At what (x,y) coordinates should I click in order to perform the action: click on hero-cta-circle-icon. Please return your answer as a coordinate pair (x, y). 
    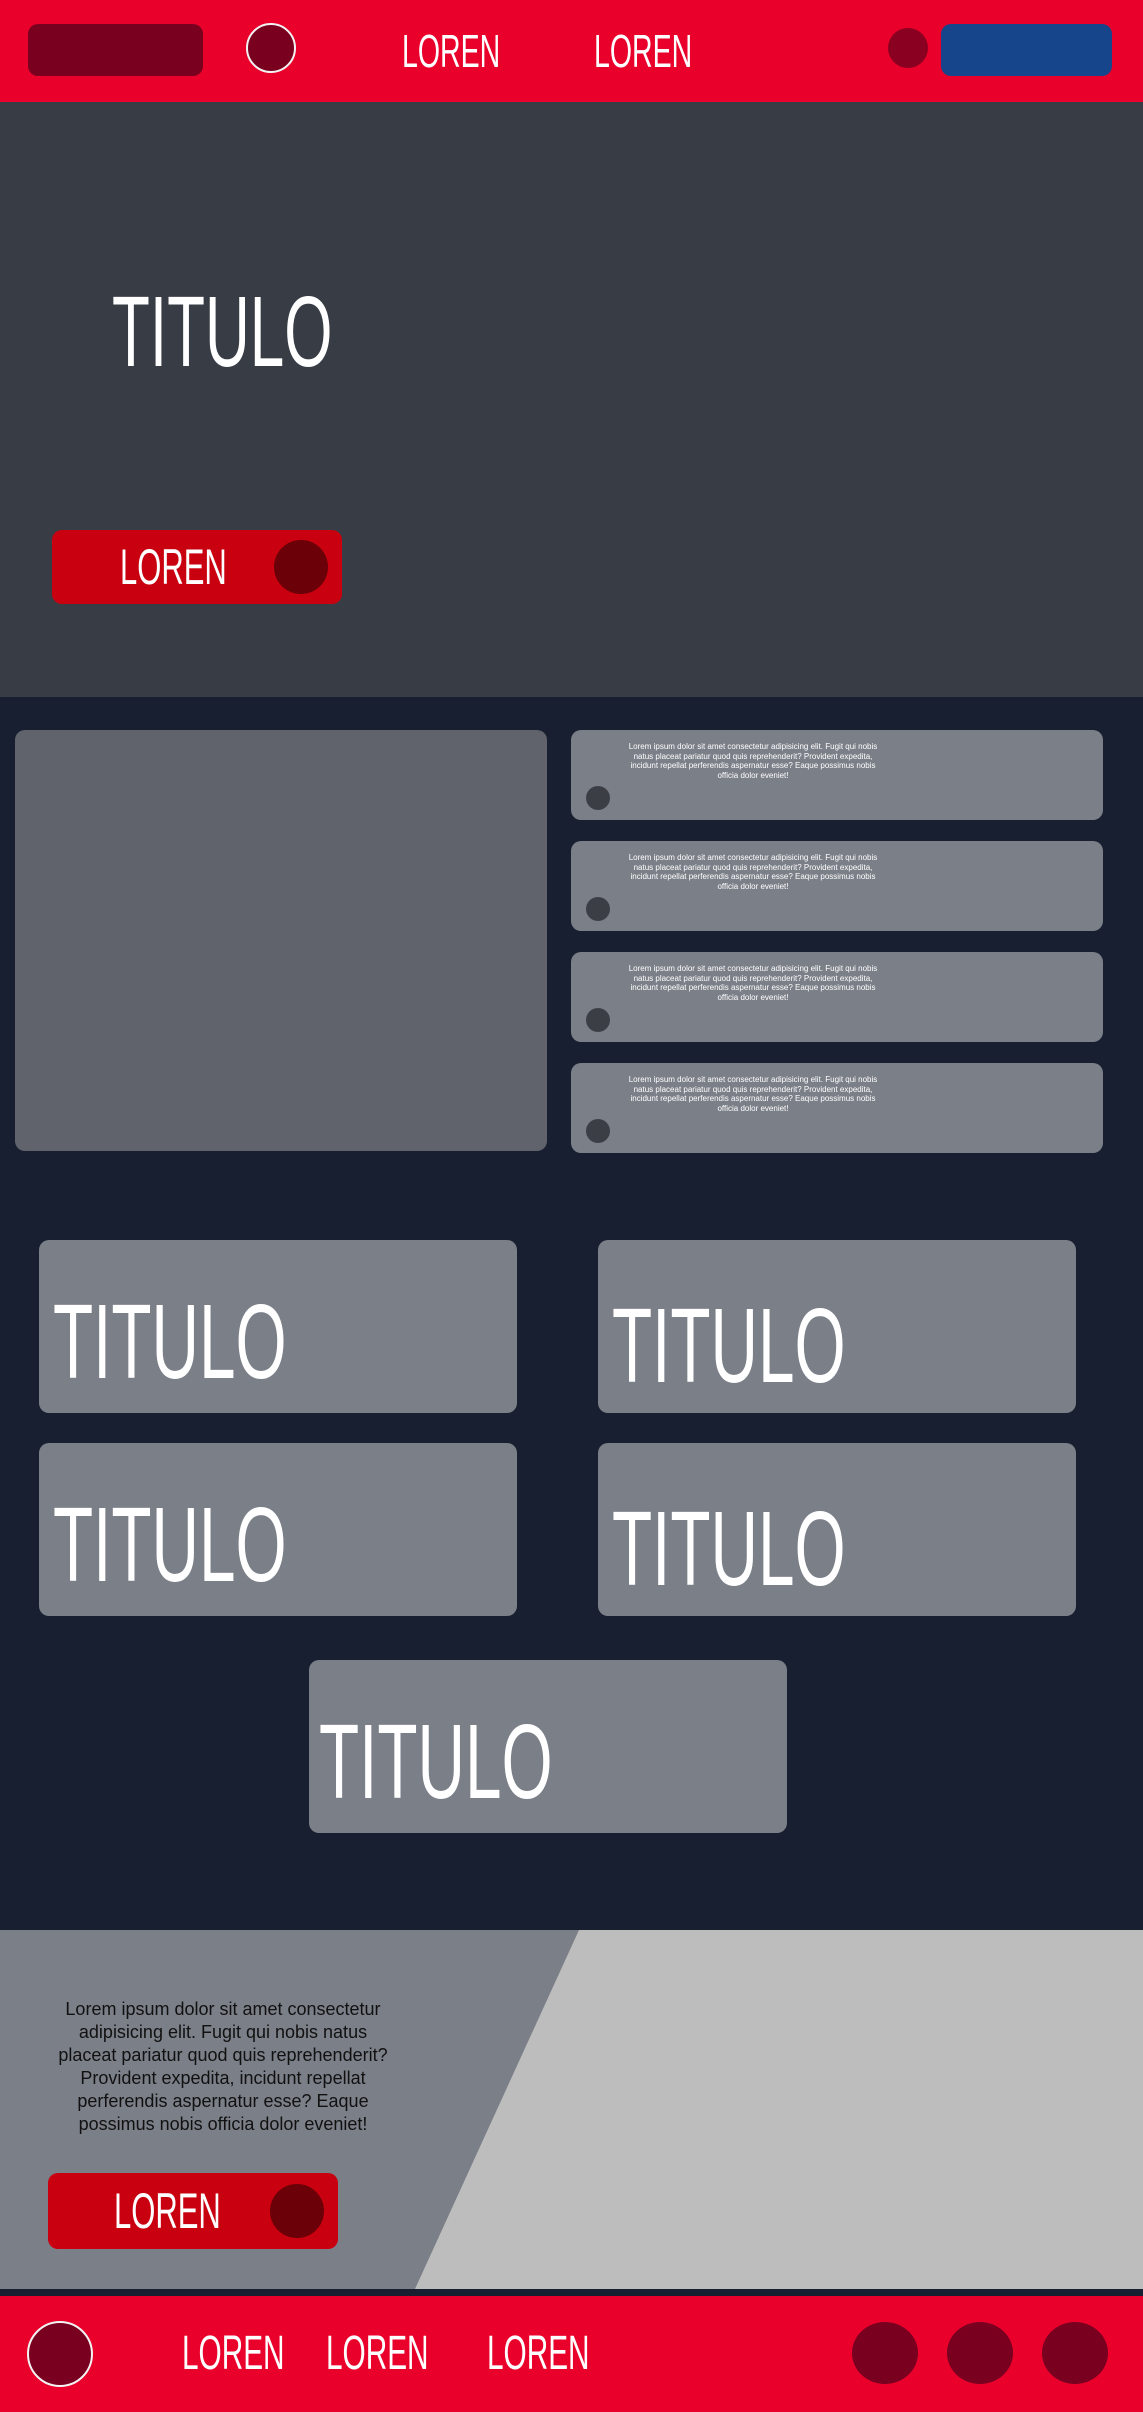
    Looking at the image, I should click on (301, 567).